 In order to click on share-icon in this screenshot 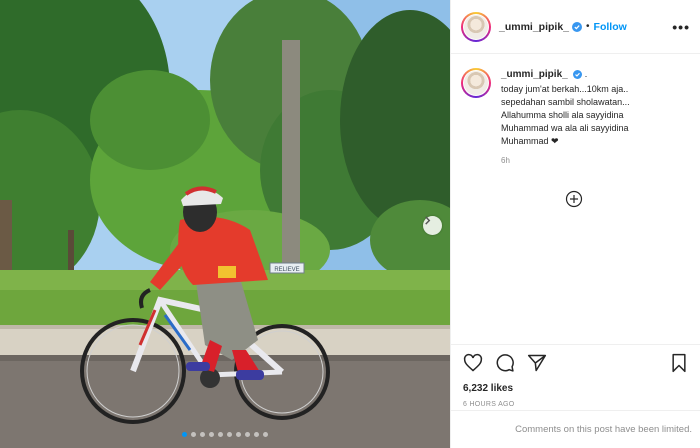, I will do `click(537, 363)`.